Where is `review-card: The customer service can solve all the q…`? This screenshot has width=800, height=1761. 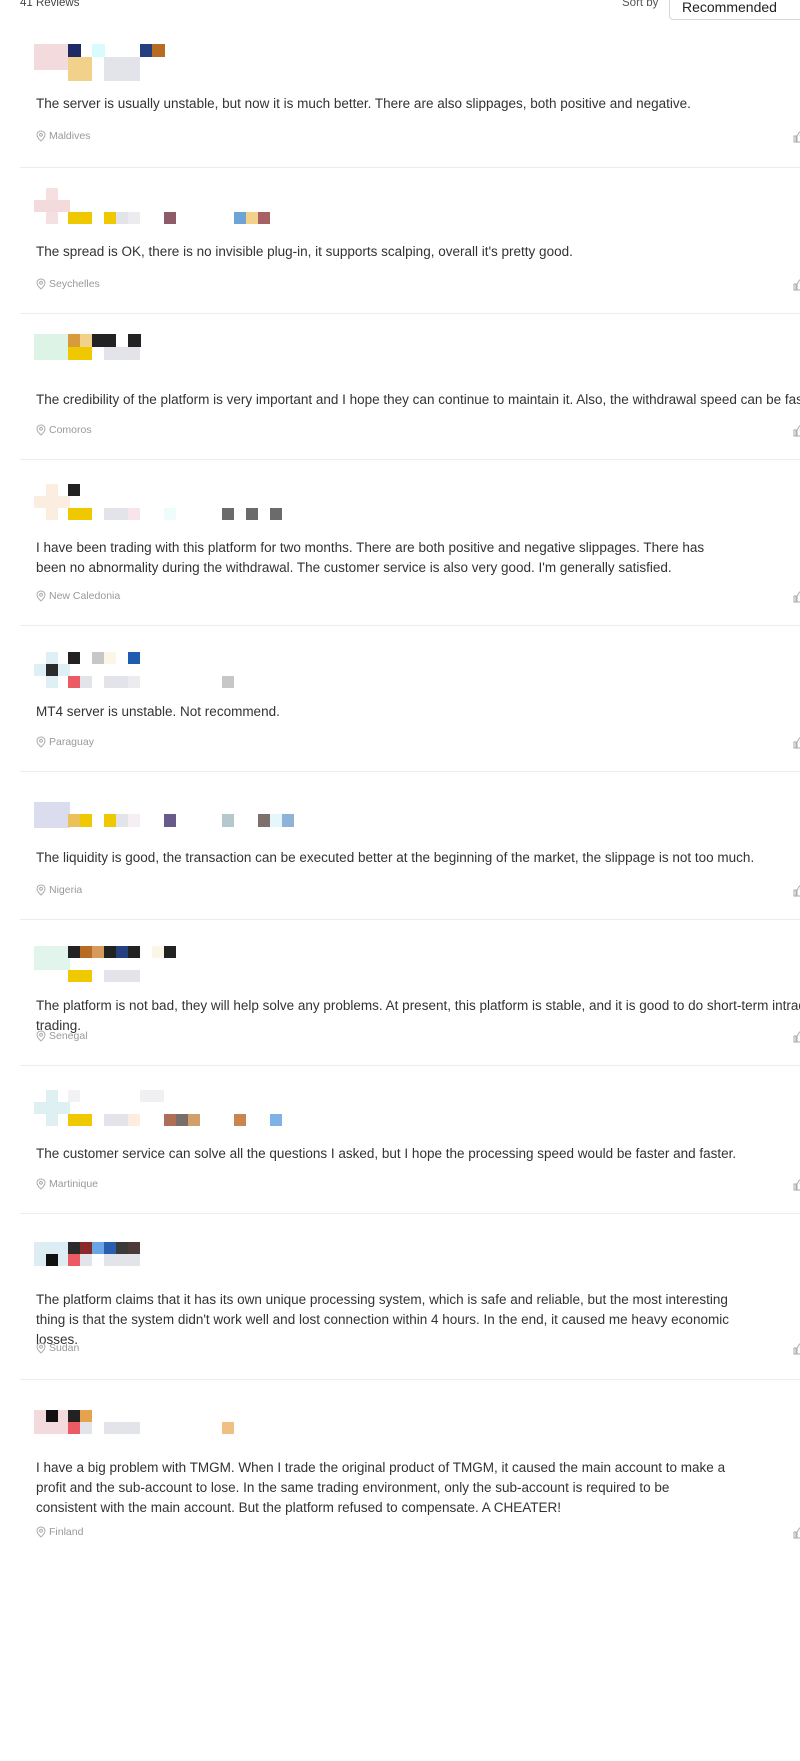 review-card: The customer service can solve all the q… is located at coordinates (410, 1140).